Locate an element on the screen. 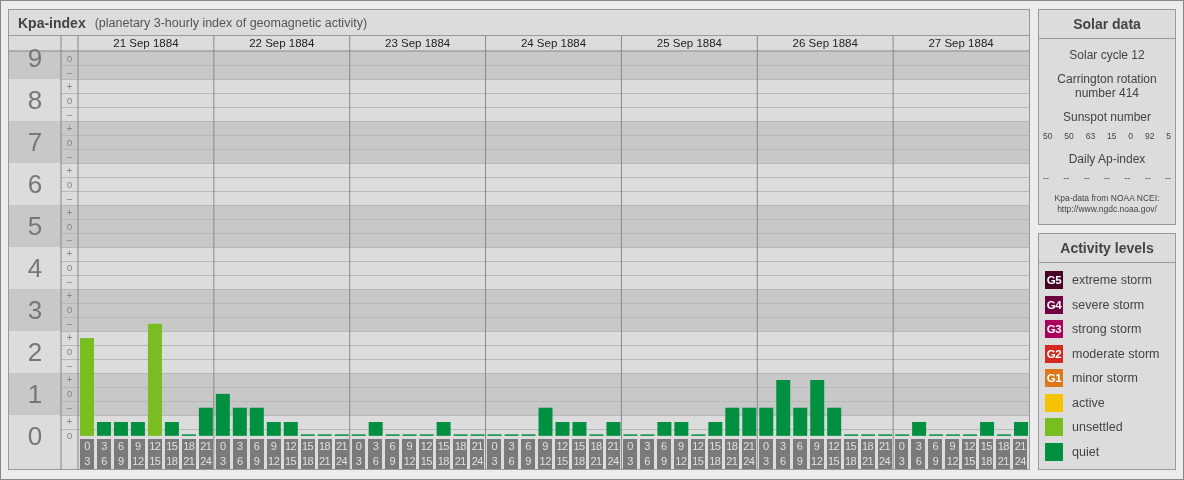 The width and height of the screenshot is (1184, 480). panel-title: Solar data is located at coordinates (1107, 24).